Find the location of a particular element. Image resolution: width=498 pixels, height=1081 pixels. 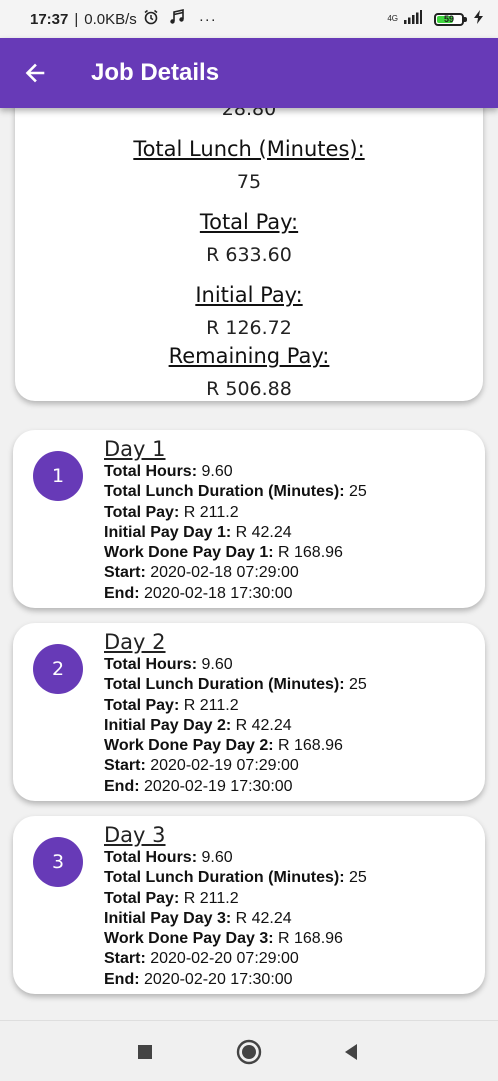

network-speed: 0.0KB/s is located at coordinates (110, 19).